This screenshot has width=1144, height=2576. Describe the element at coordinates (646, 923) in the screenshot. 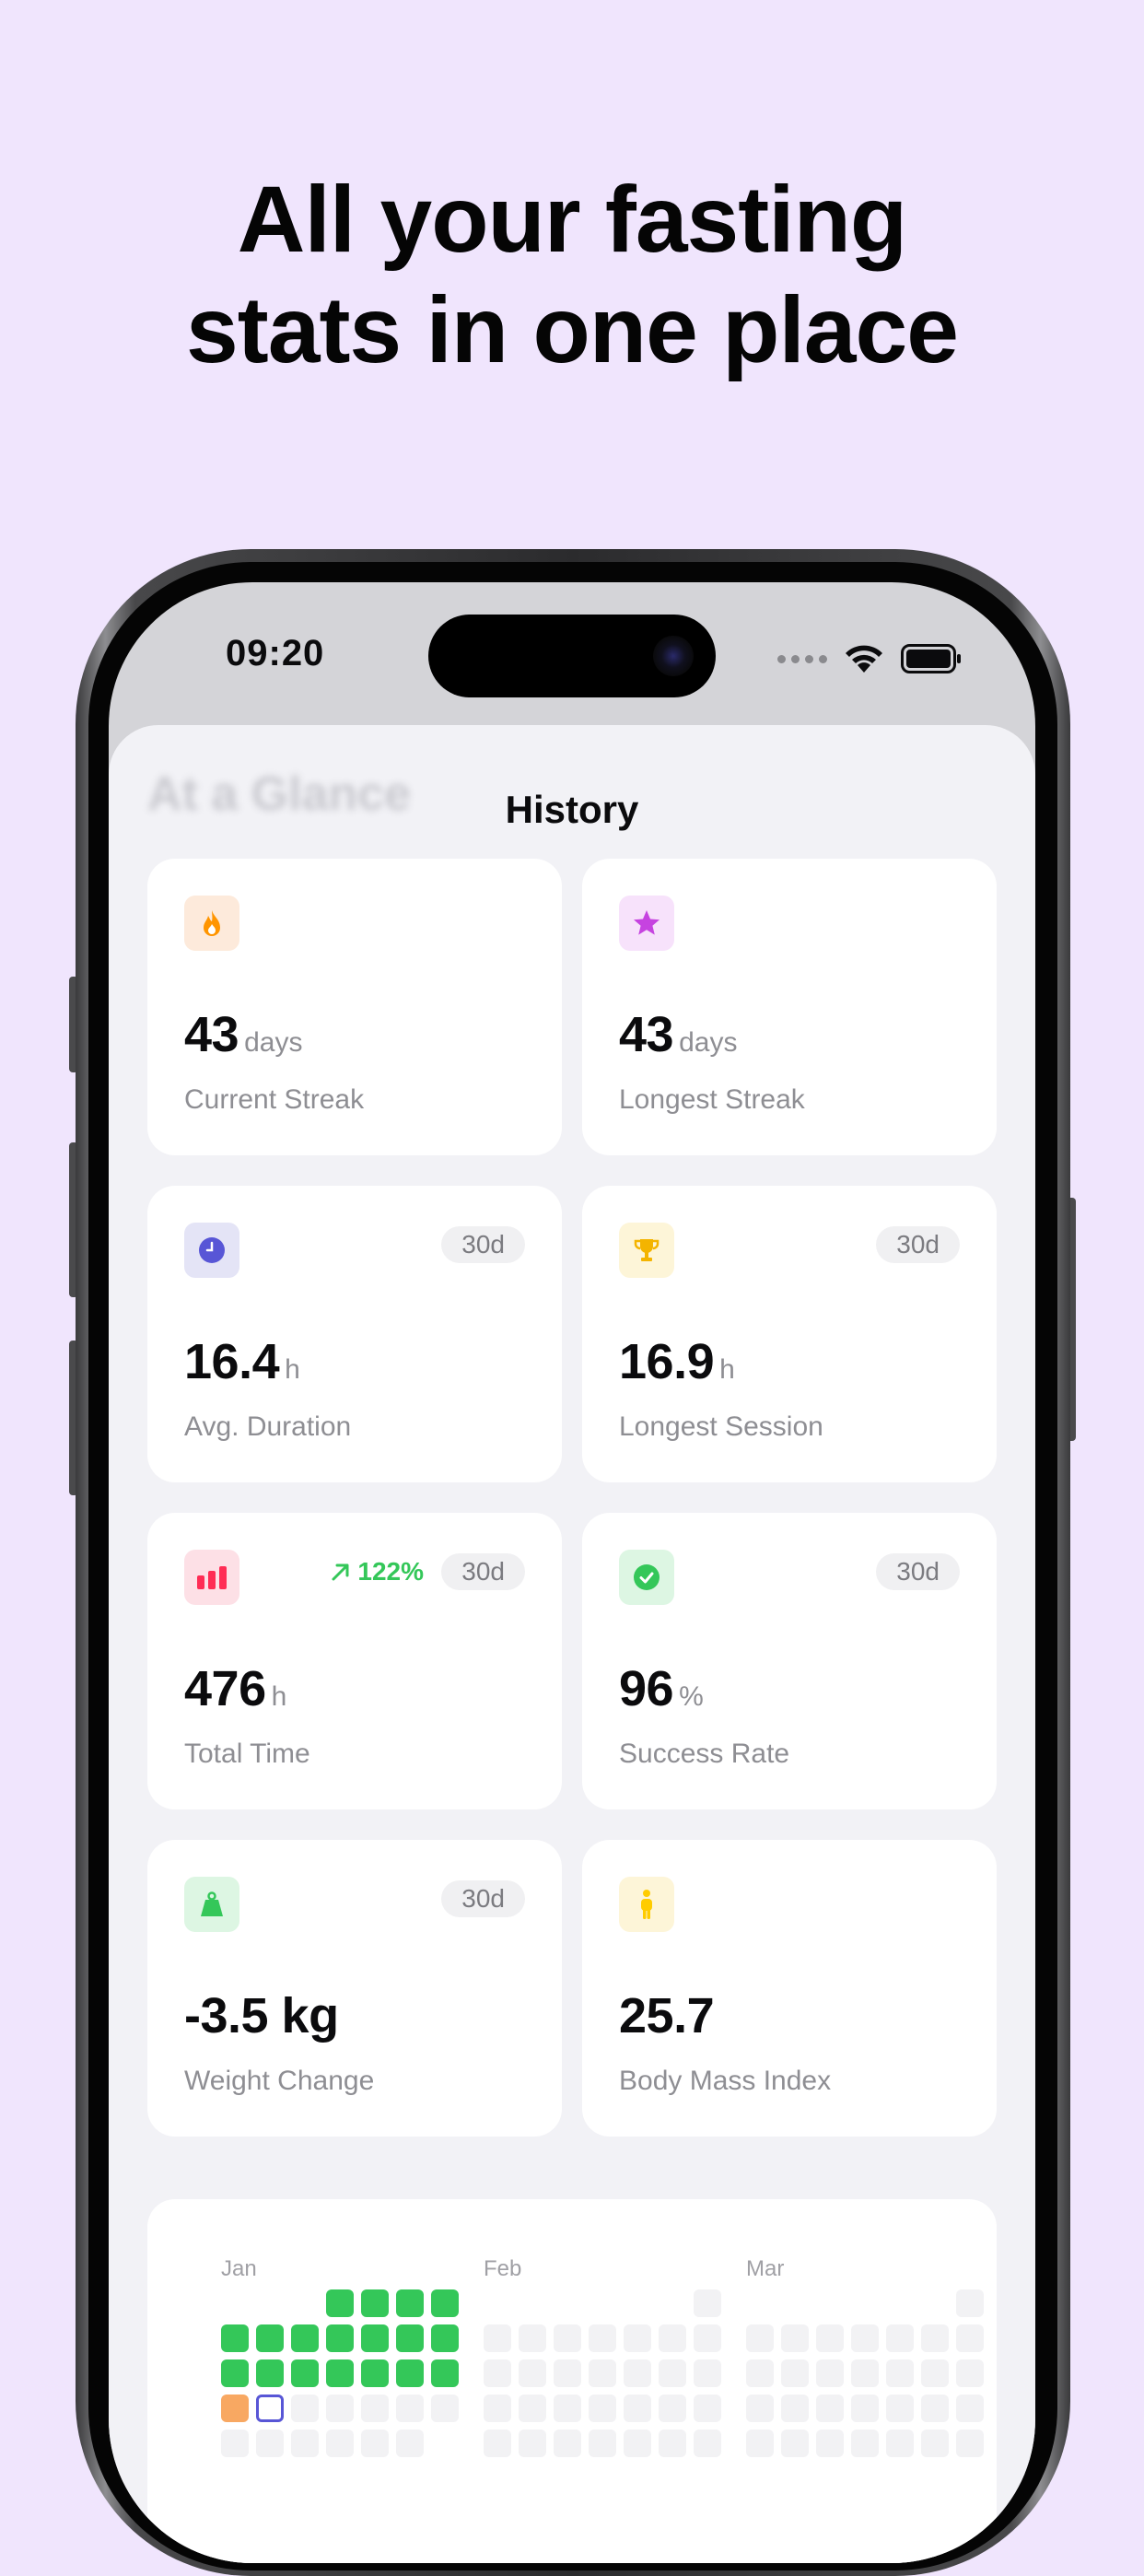

I see `star-icon` at that location.